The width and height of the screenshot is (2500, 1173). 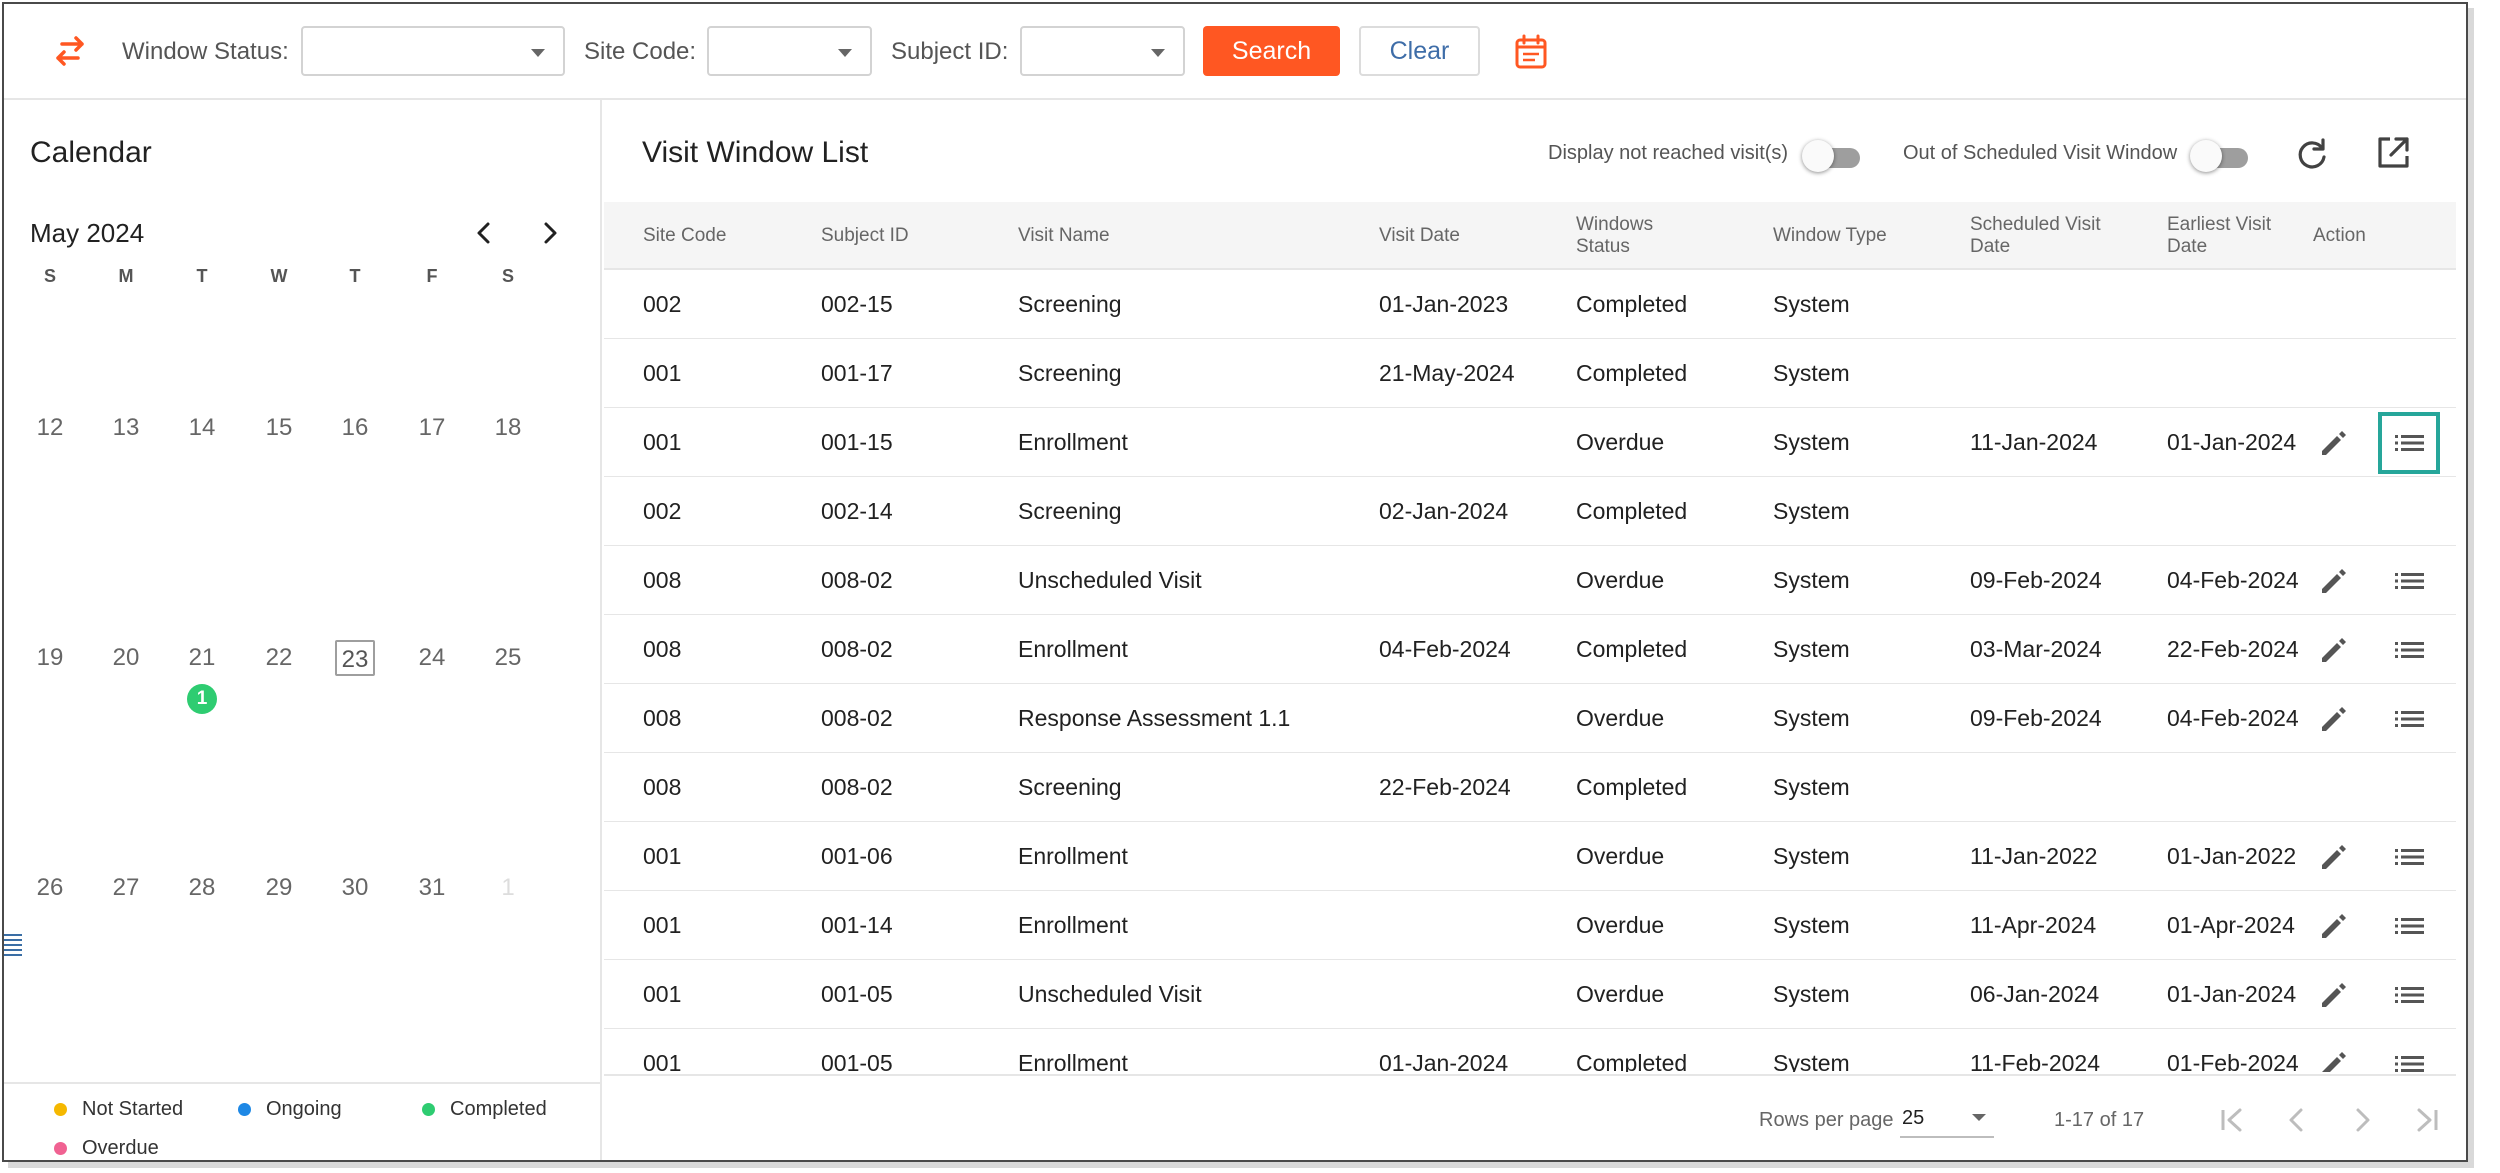 What do you see at coordinates (508, 888) in the screenshot?
I see `calendar-day: 1` at bounding box center [508, 888].